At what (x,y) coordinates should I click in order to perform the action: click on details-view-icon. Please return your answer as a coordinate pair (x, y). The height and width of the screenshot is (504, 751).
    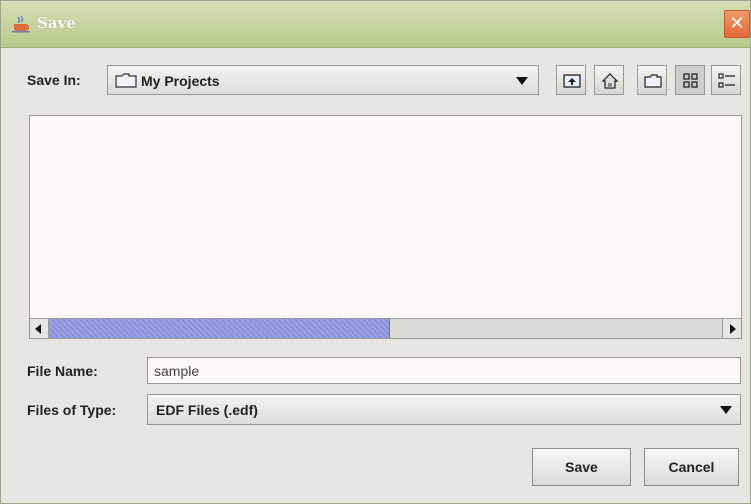
    Looking at the image, I should click on (726, 80).